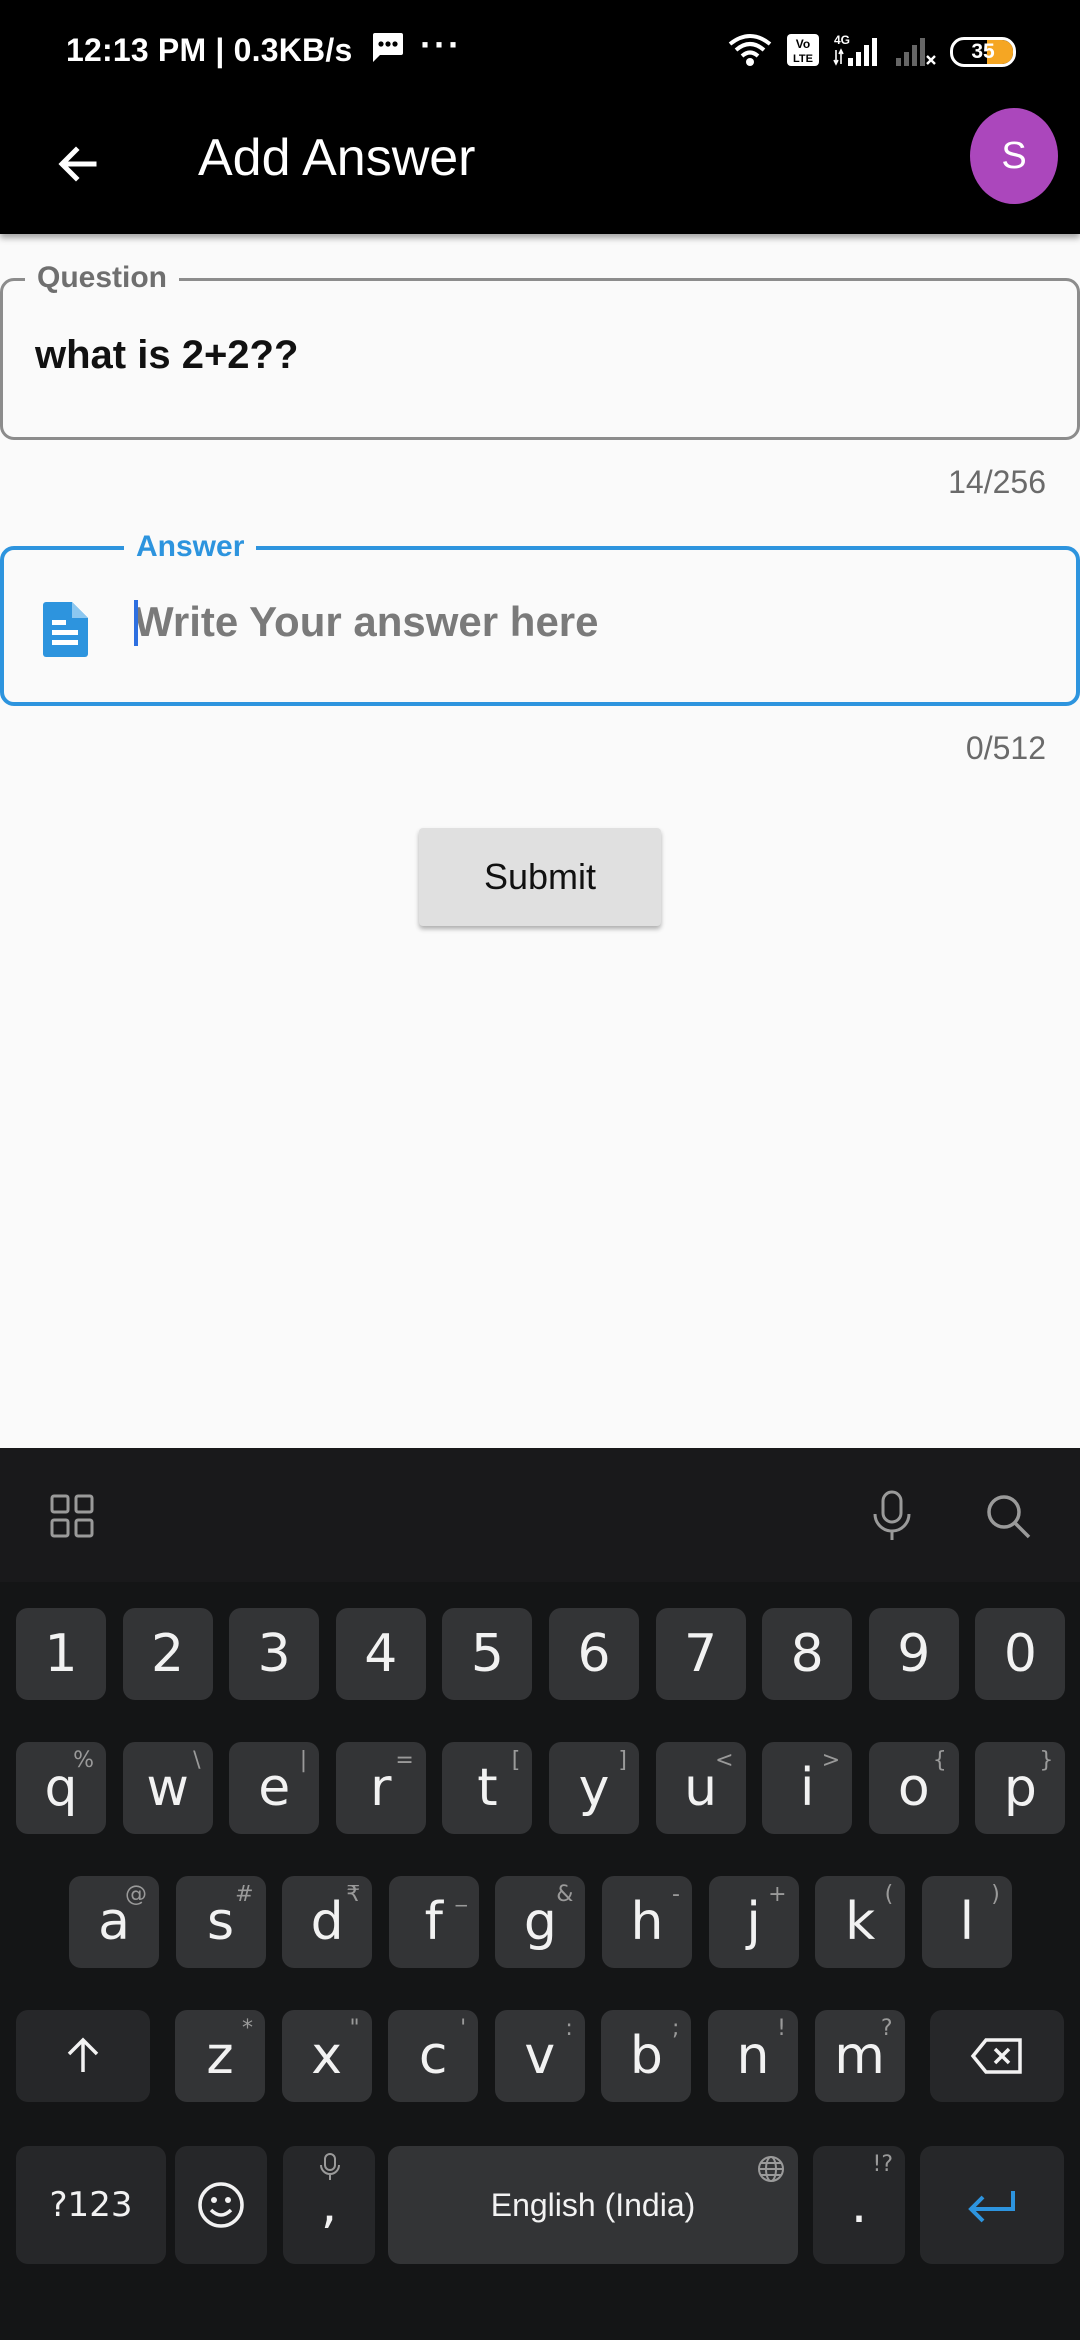 This screenshot has width=1080, height=2340. I want to click on key-6-label: 6, so click(594, 1654).